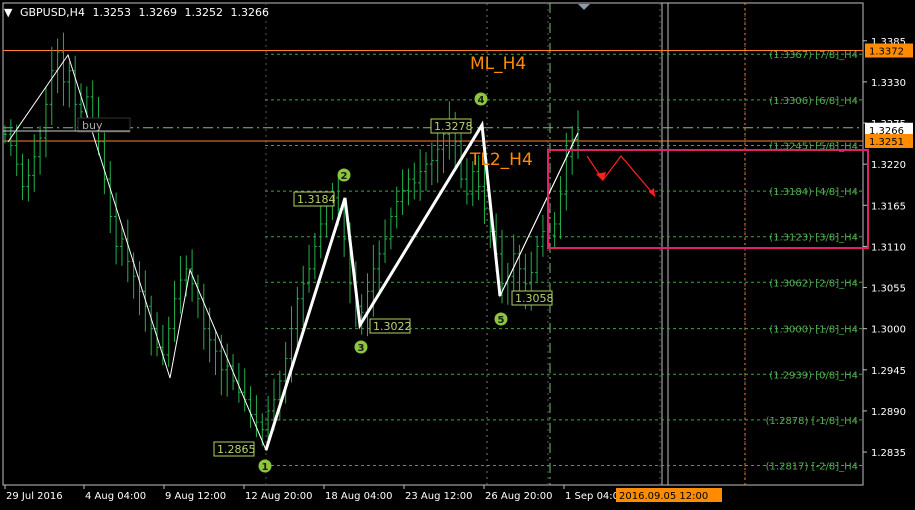 The height and width of the screenshot is (510, 915). What do you see at coordinates (813, 55) in the screenshot?
I see `murrey-level-label: (1.3367) [7/8]_H4` at bounding box center [813, 55].